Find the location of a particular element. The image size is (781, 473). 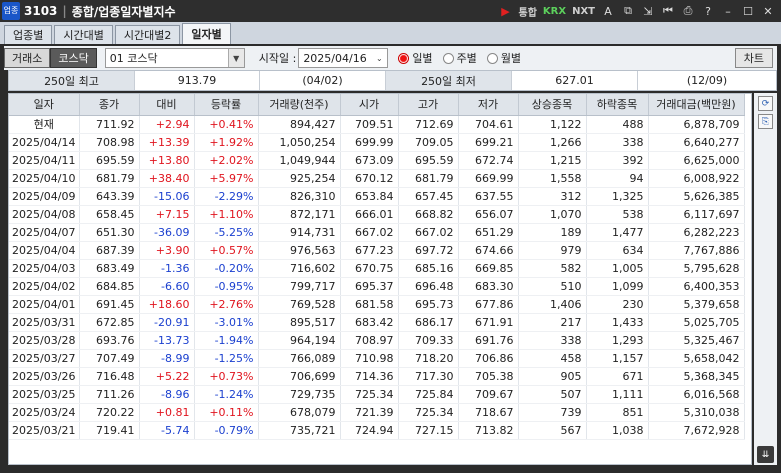

column-header-change: 대비 is located at coordinates (167, 105).